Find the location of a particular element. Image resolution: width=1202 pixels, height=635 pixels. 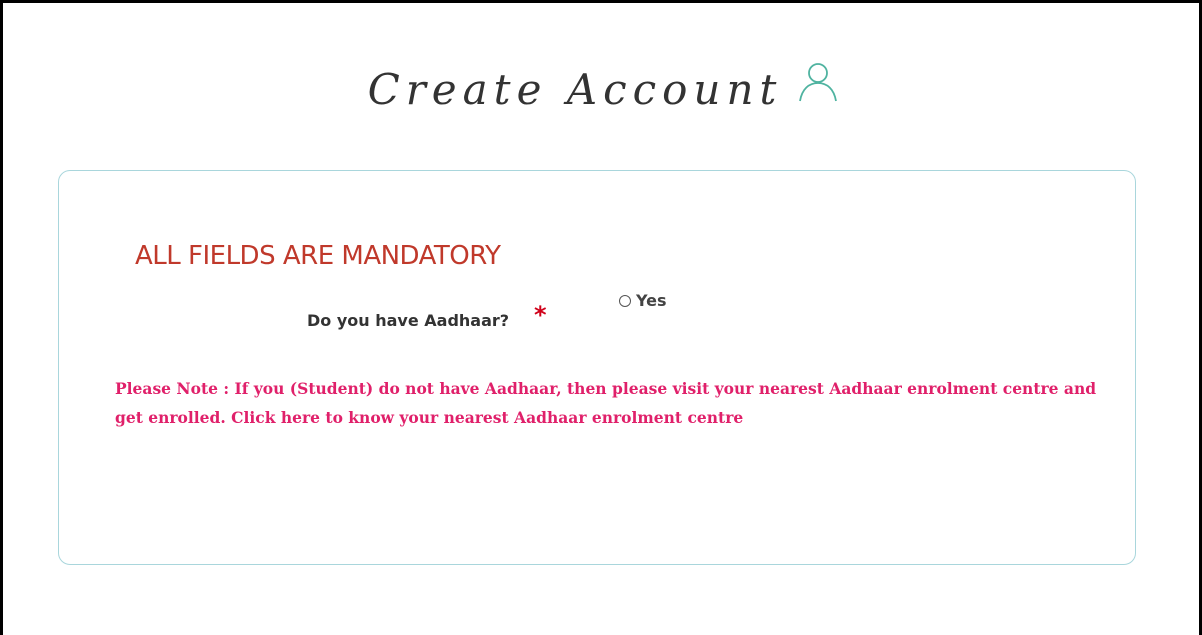

aadhaar-yes-label: Yes is located at coordinates (651, 300).